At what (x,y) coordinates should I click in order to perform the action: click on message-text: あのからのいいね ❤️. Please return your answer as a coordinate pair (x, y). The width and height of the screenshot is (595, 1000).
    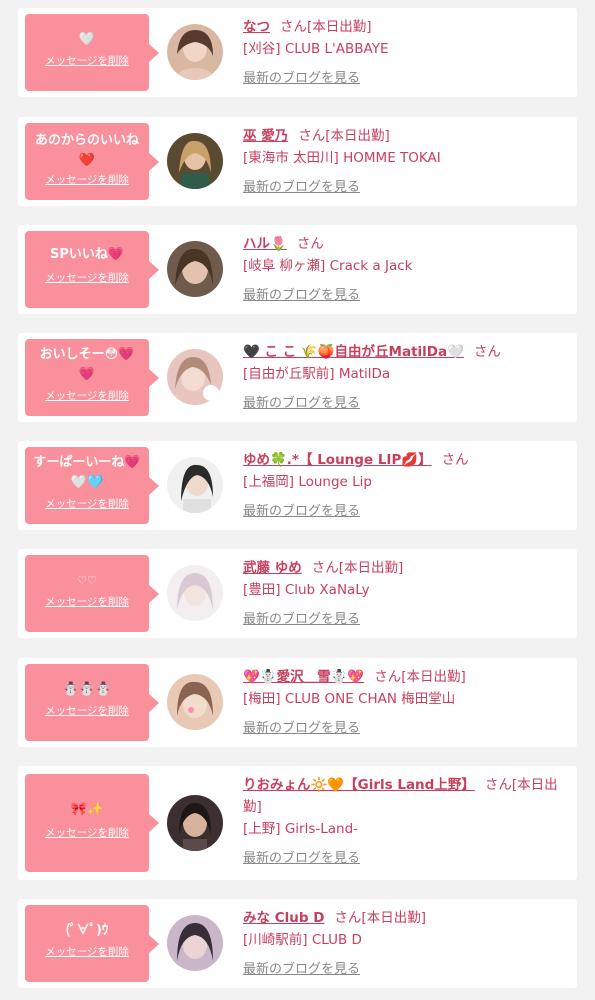
    Looking at the image, I should click on (86, 150).